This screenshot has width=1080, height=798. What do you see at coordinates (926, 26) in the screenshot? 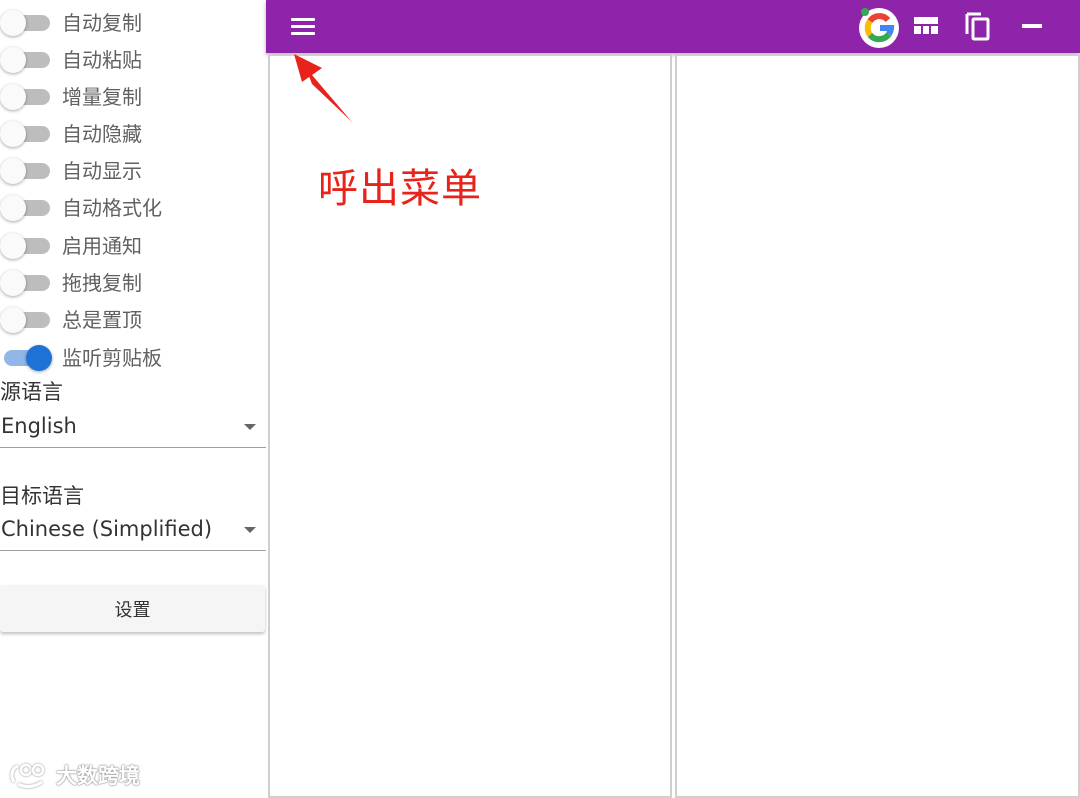
I see `layout-icon` at bounding box center [926, 26].